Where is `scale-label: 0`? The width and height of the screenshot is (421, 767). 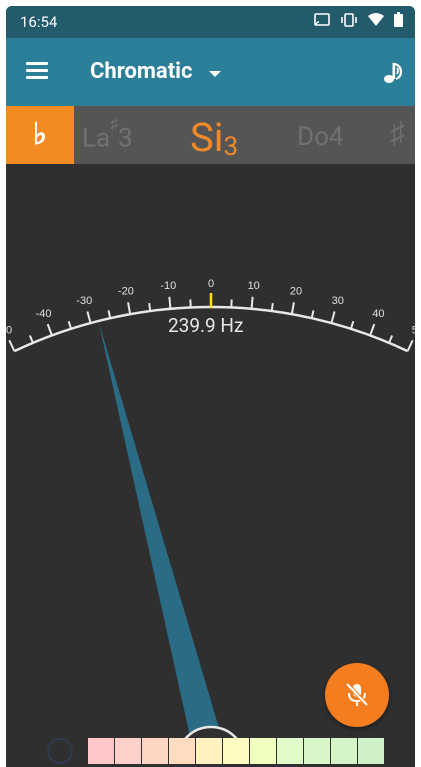
scale-label: 0 is located at coordinates (211, 284).